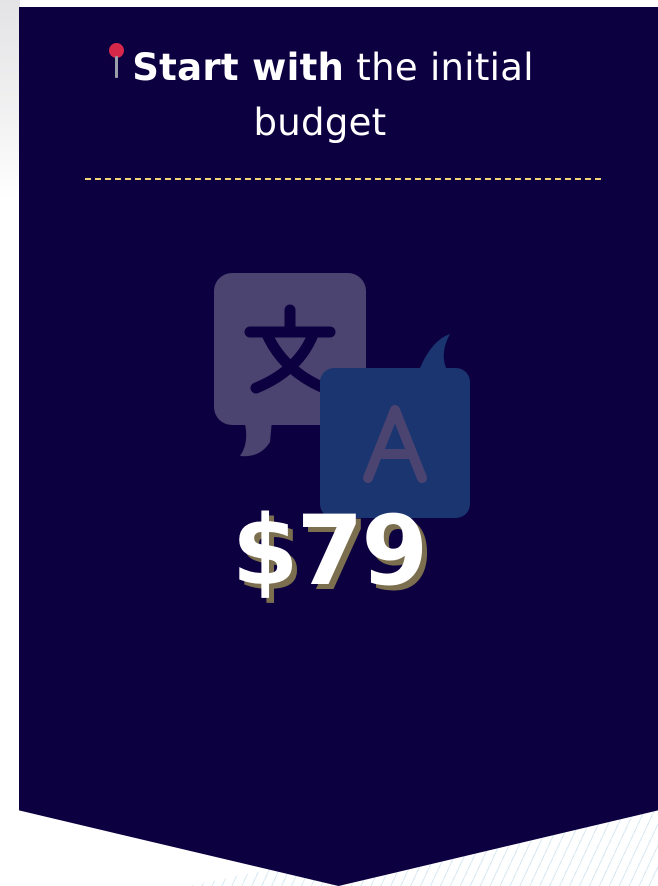  Describe the element at coordinates (320, 95) in the screenshot. I see `banner-heading: Start with the initial budget` at that location.